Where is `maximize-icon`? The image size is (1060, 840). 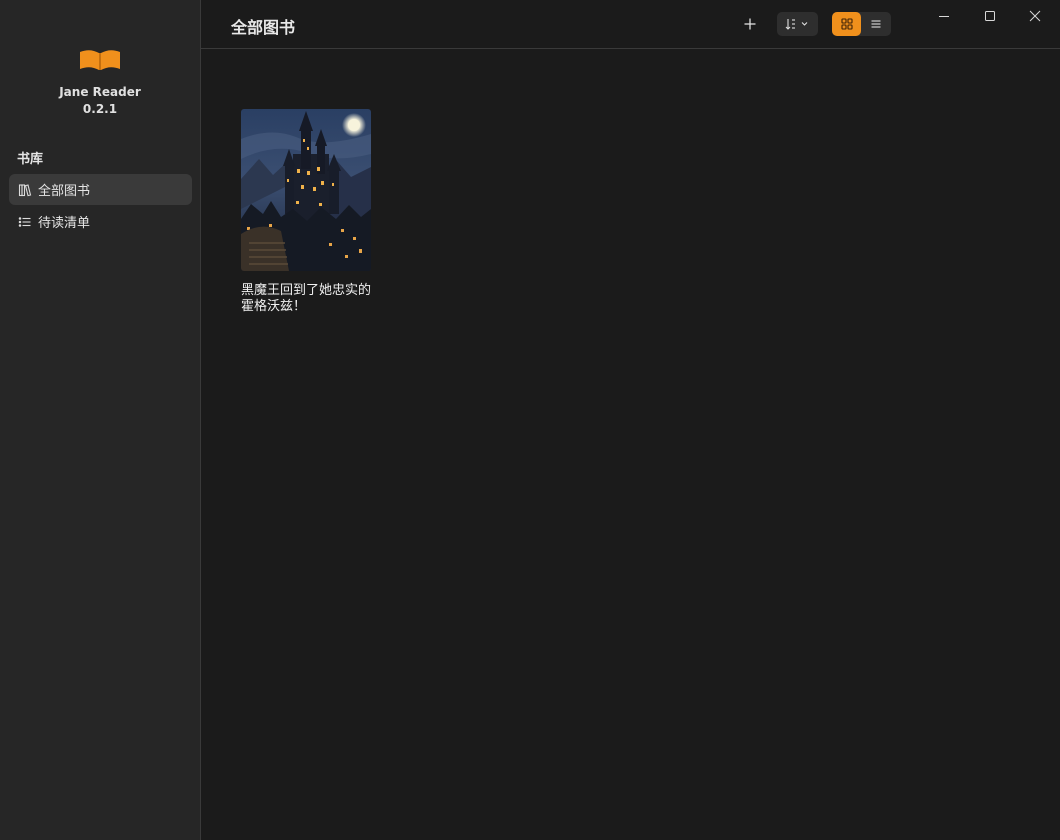 maximize-icon is located at coordinates (990, 16).